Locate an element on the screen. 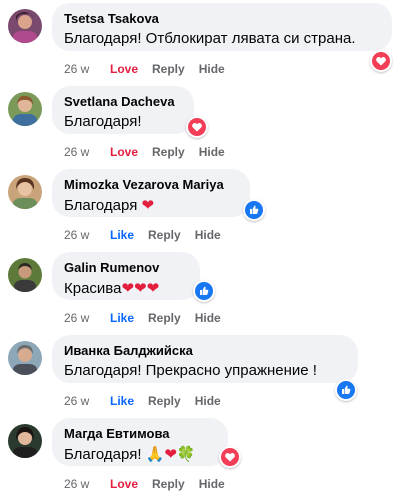 This screenshot has width=400, height=496. comment-bubble: Galin Rumenov Красива❤❤❤ is located at coordinates (126, 276).